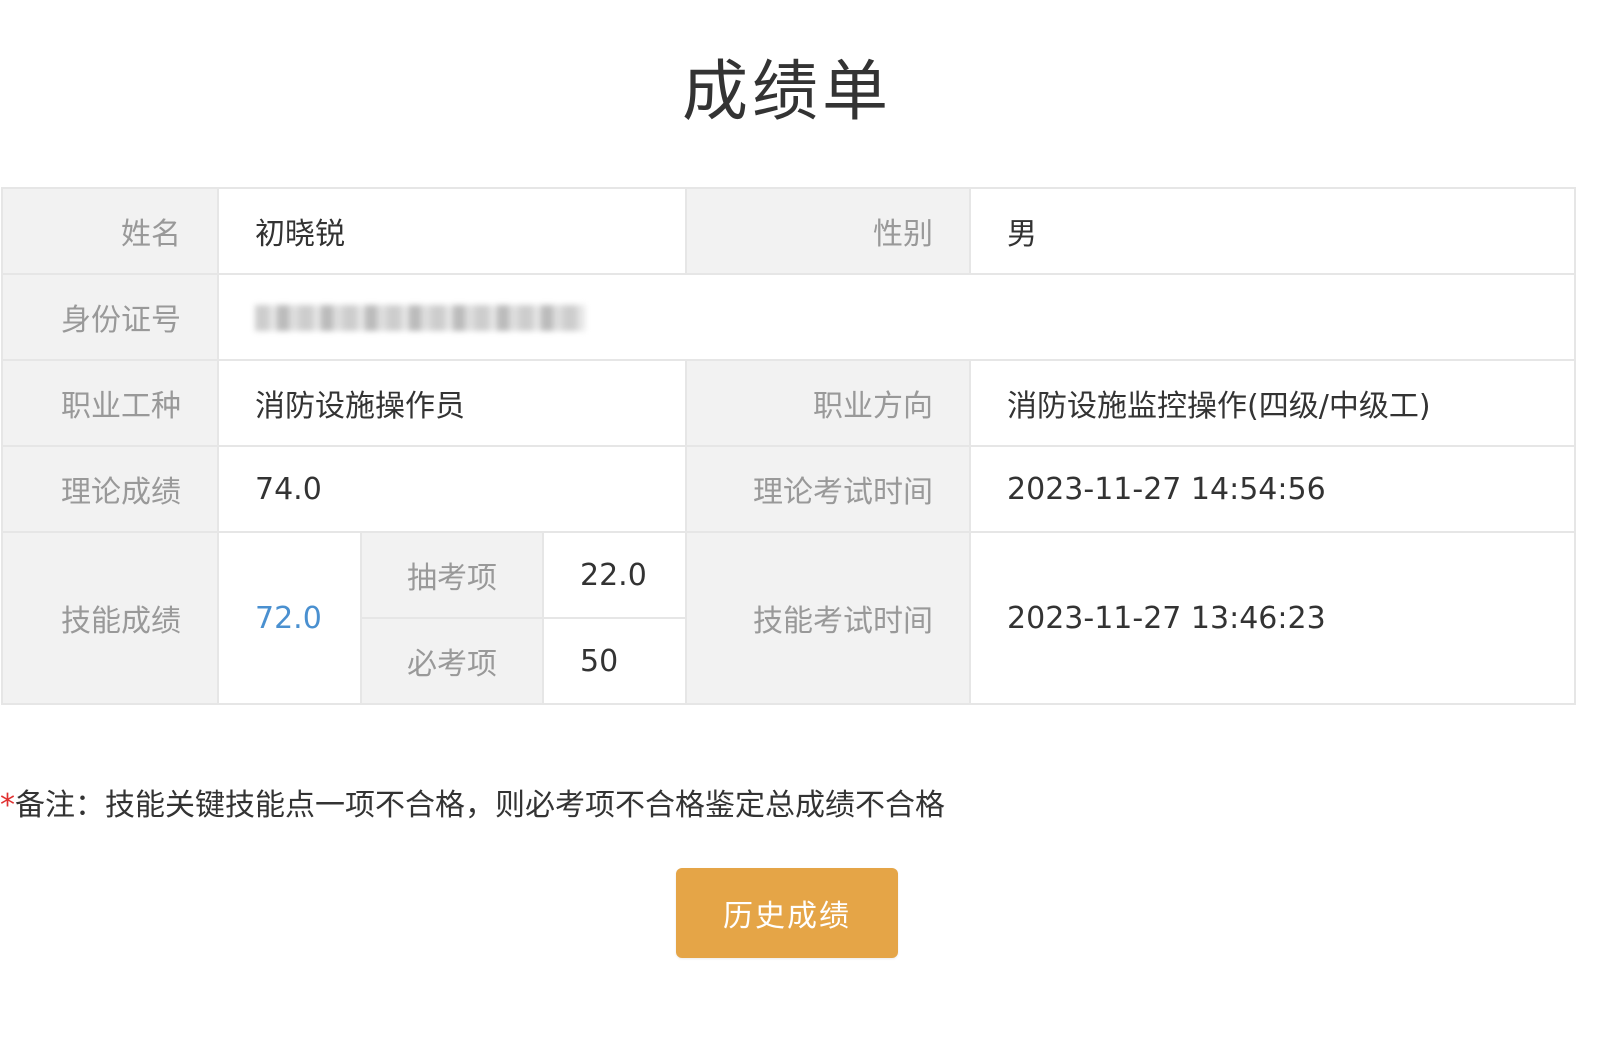  Describe the element at coordinates (828, 231) in the screenshot. I see `gender-label: 性别` at that location.